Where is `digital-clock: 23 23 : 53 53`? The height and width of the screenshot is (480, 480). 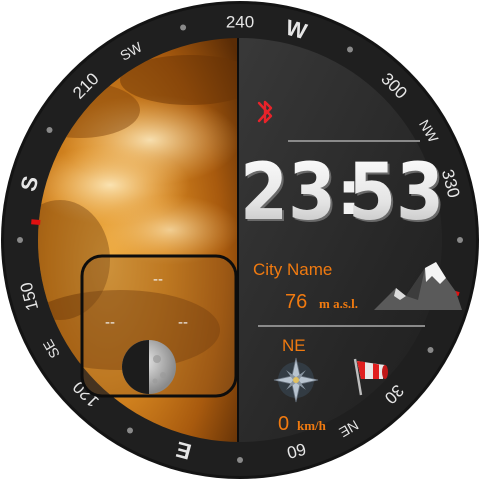
digital-clock: 23 23 : 53 53 is located at coordinates (343, 194).